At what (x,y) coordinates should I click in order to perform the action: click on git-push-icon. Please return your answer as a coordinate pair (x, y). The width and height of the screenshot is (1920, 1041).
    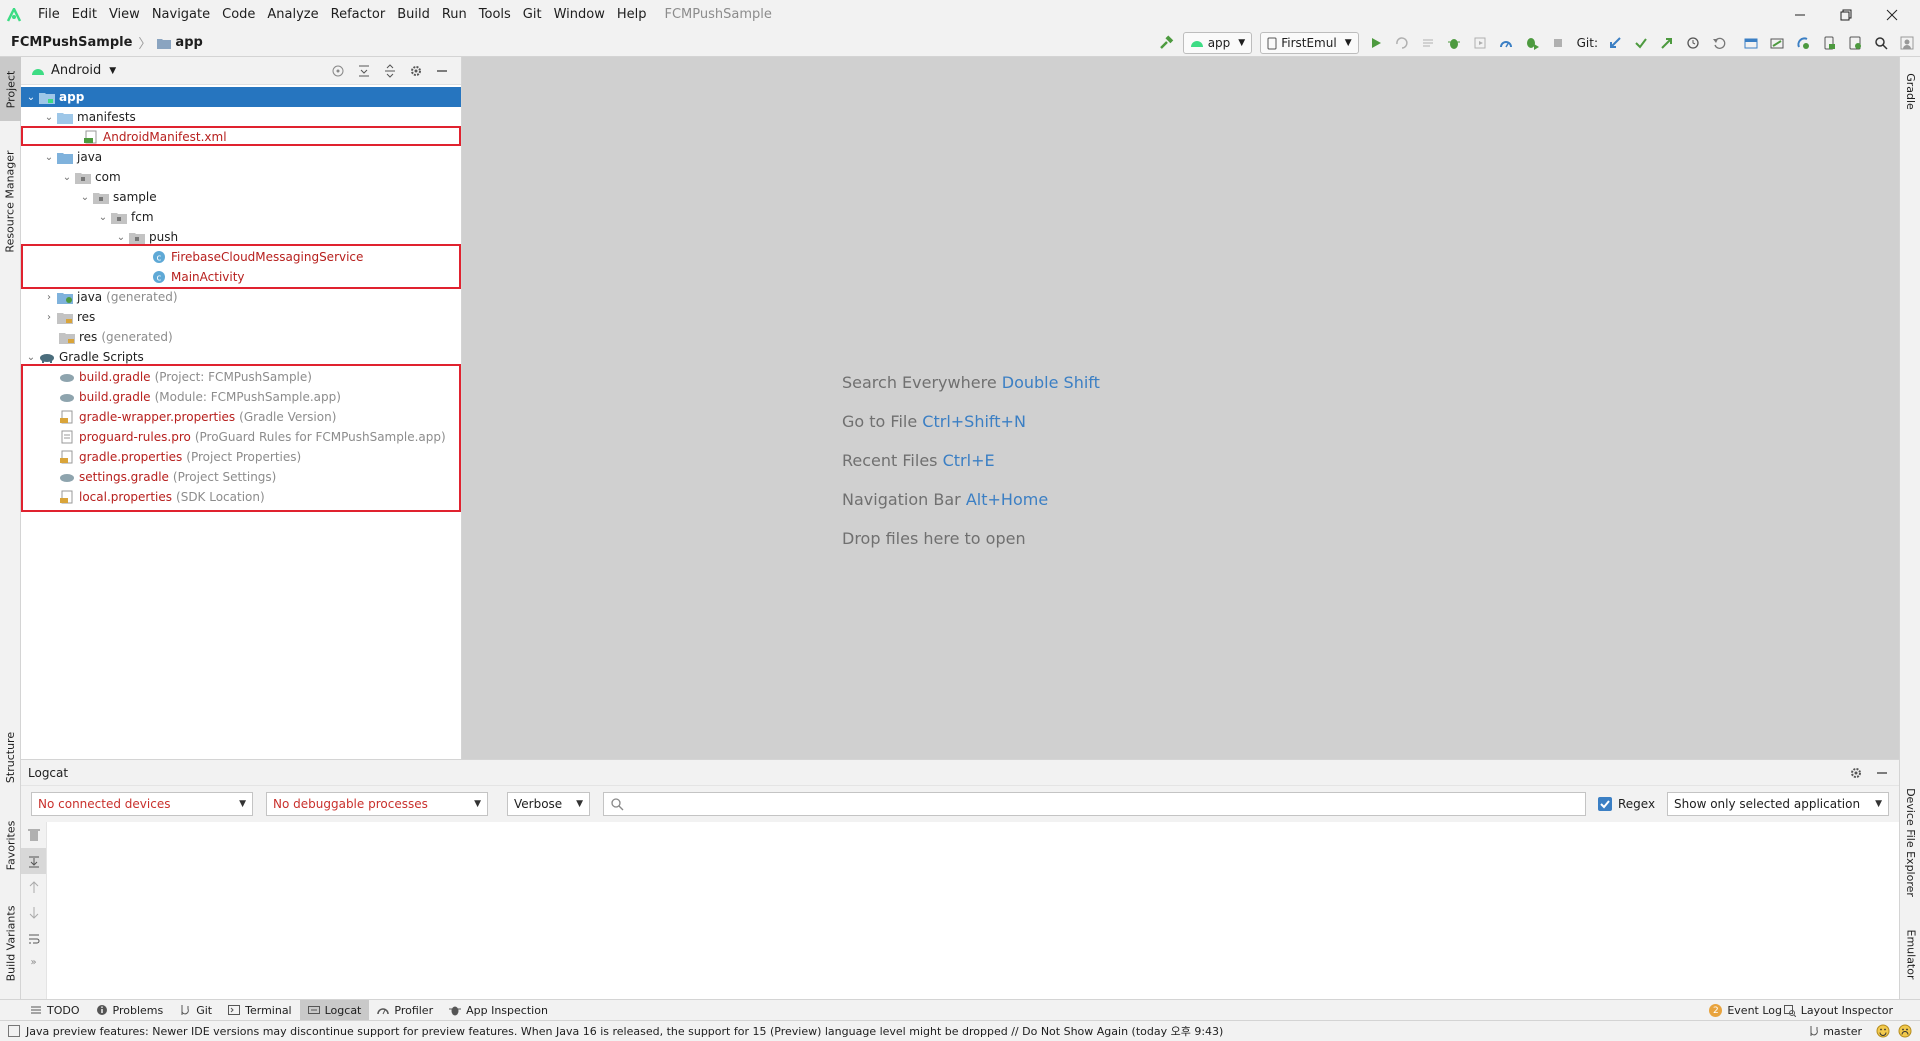
    Looking at the image, I should click on (1667, 43).